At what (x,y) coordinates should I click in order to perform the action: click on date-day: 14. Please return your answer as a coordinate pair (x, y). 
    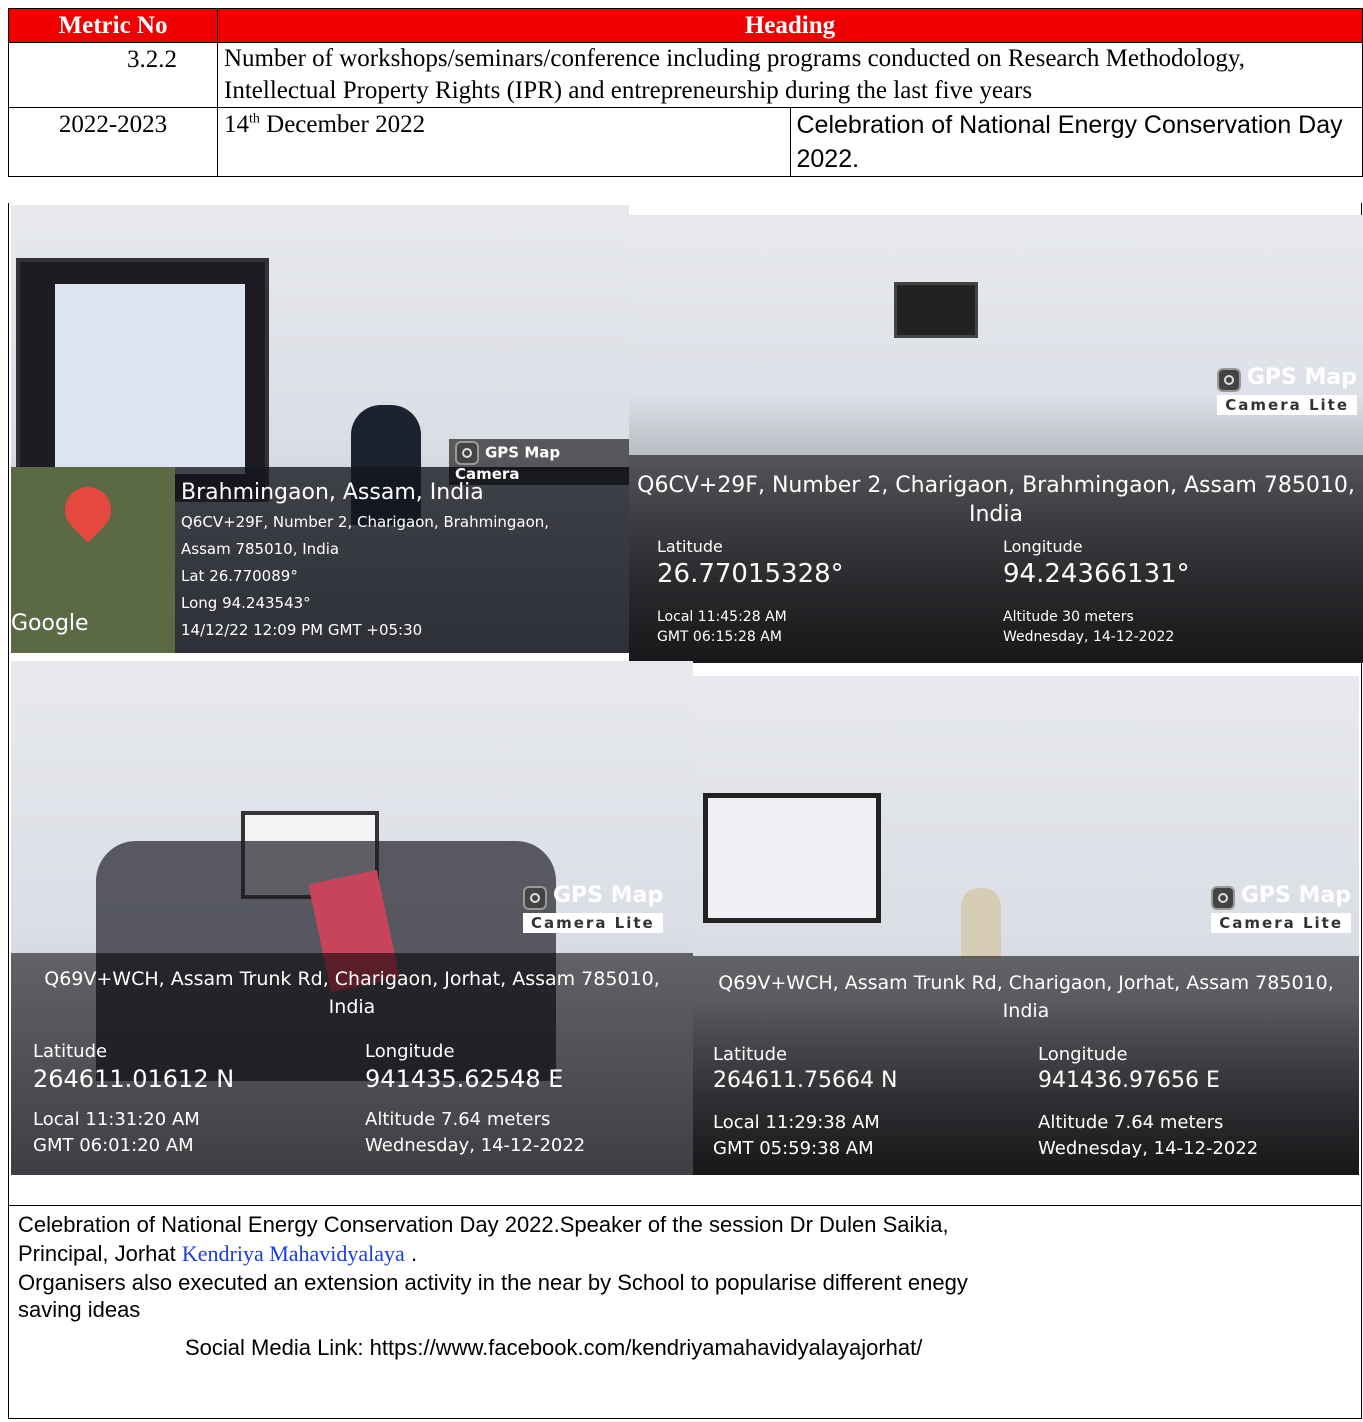
    Looking at the image, I should click on (236, 124).